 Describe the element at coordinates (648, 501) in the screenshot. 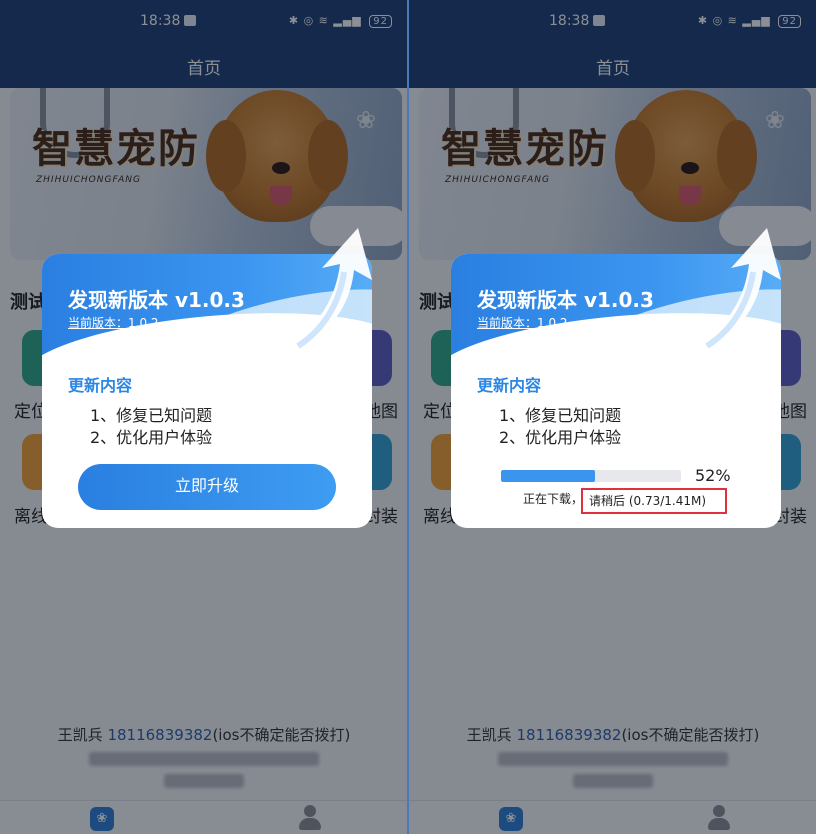

I see `download-size-text: 请稍后 (0.73/1.41M)` at that location.